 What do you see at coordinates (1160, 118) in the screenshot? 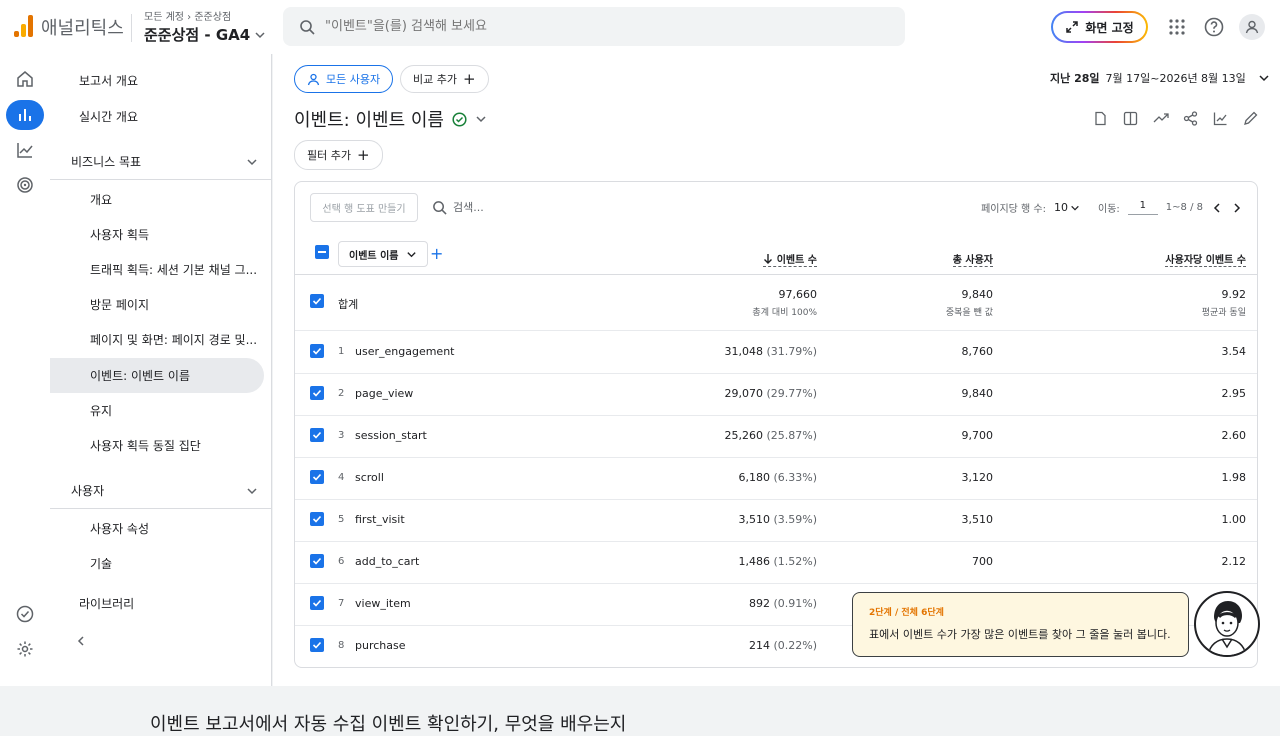
I see `trend-icon` at bounding box center [1160, 118].